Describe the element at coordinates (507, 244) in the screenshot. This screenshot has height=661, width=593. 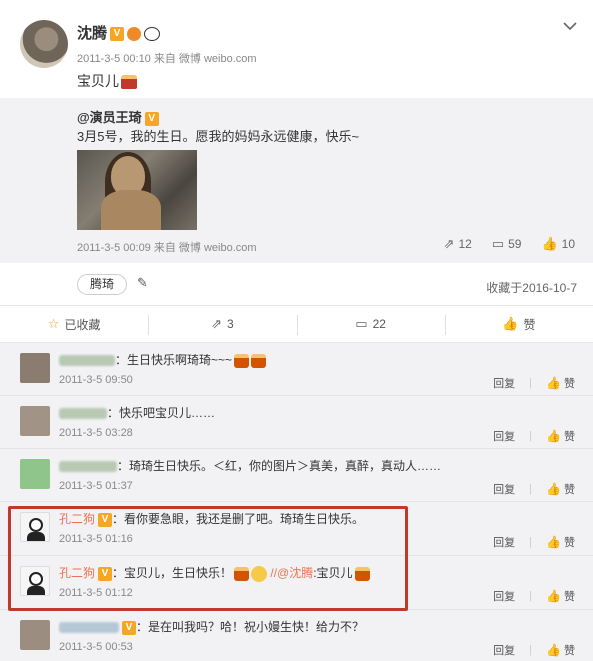
I see `repost-comment-stat: ▭ 59` at that location.